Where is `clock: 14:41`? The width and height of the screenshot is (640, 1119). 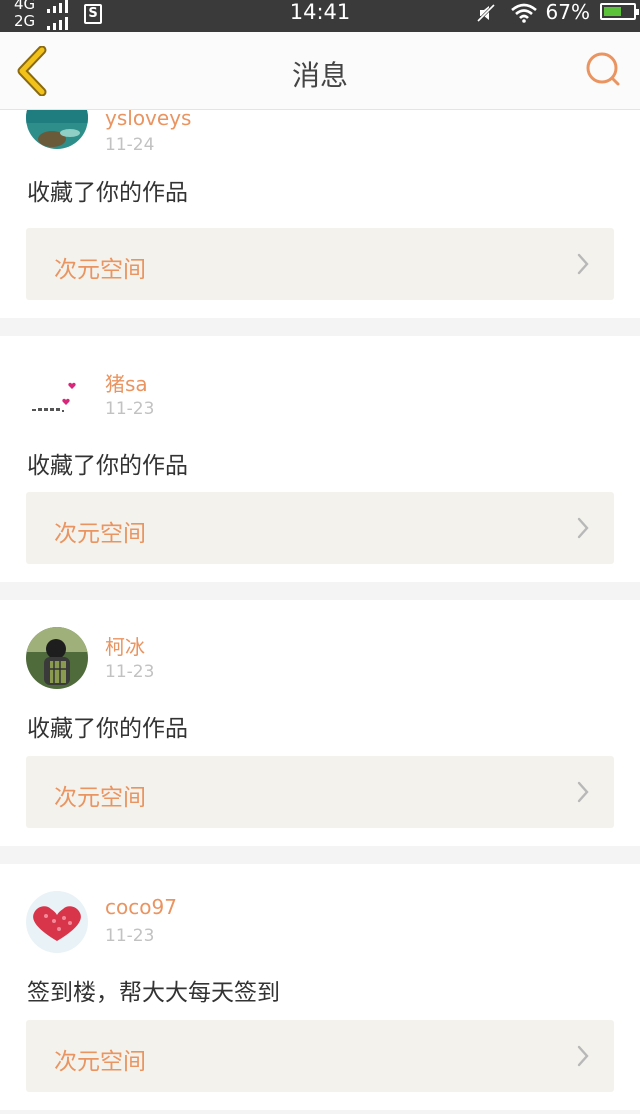
clock: 14:41 is located at coordinates (320, 12).